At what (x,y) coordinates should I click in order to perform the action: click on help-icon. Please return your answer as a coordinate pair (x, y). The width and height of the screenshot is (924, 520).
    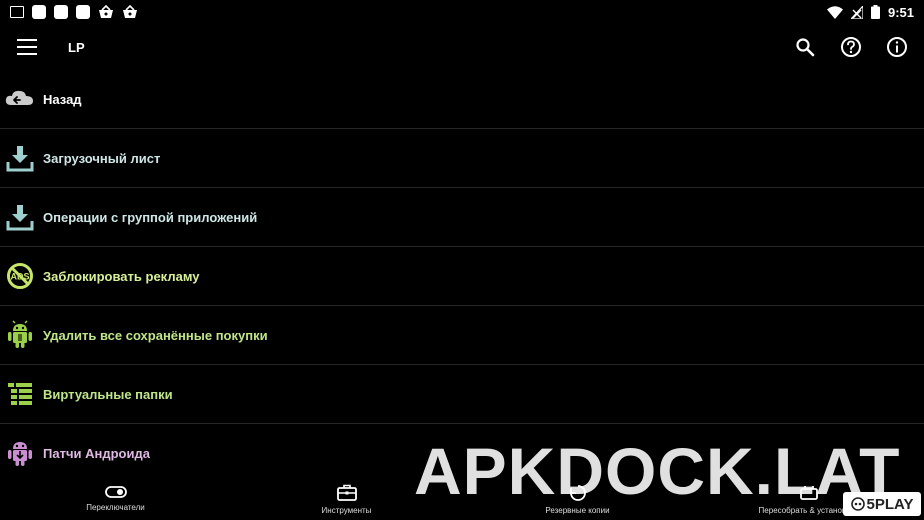
    Looking at the image, I should click on (851, 47).